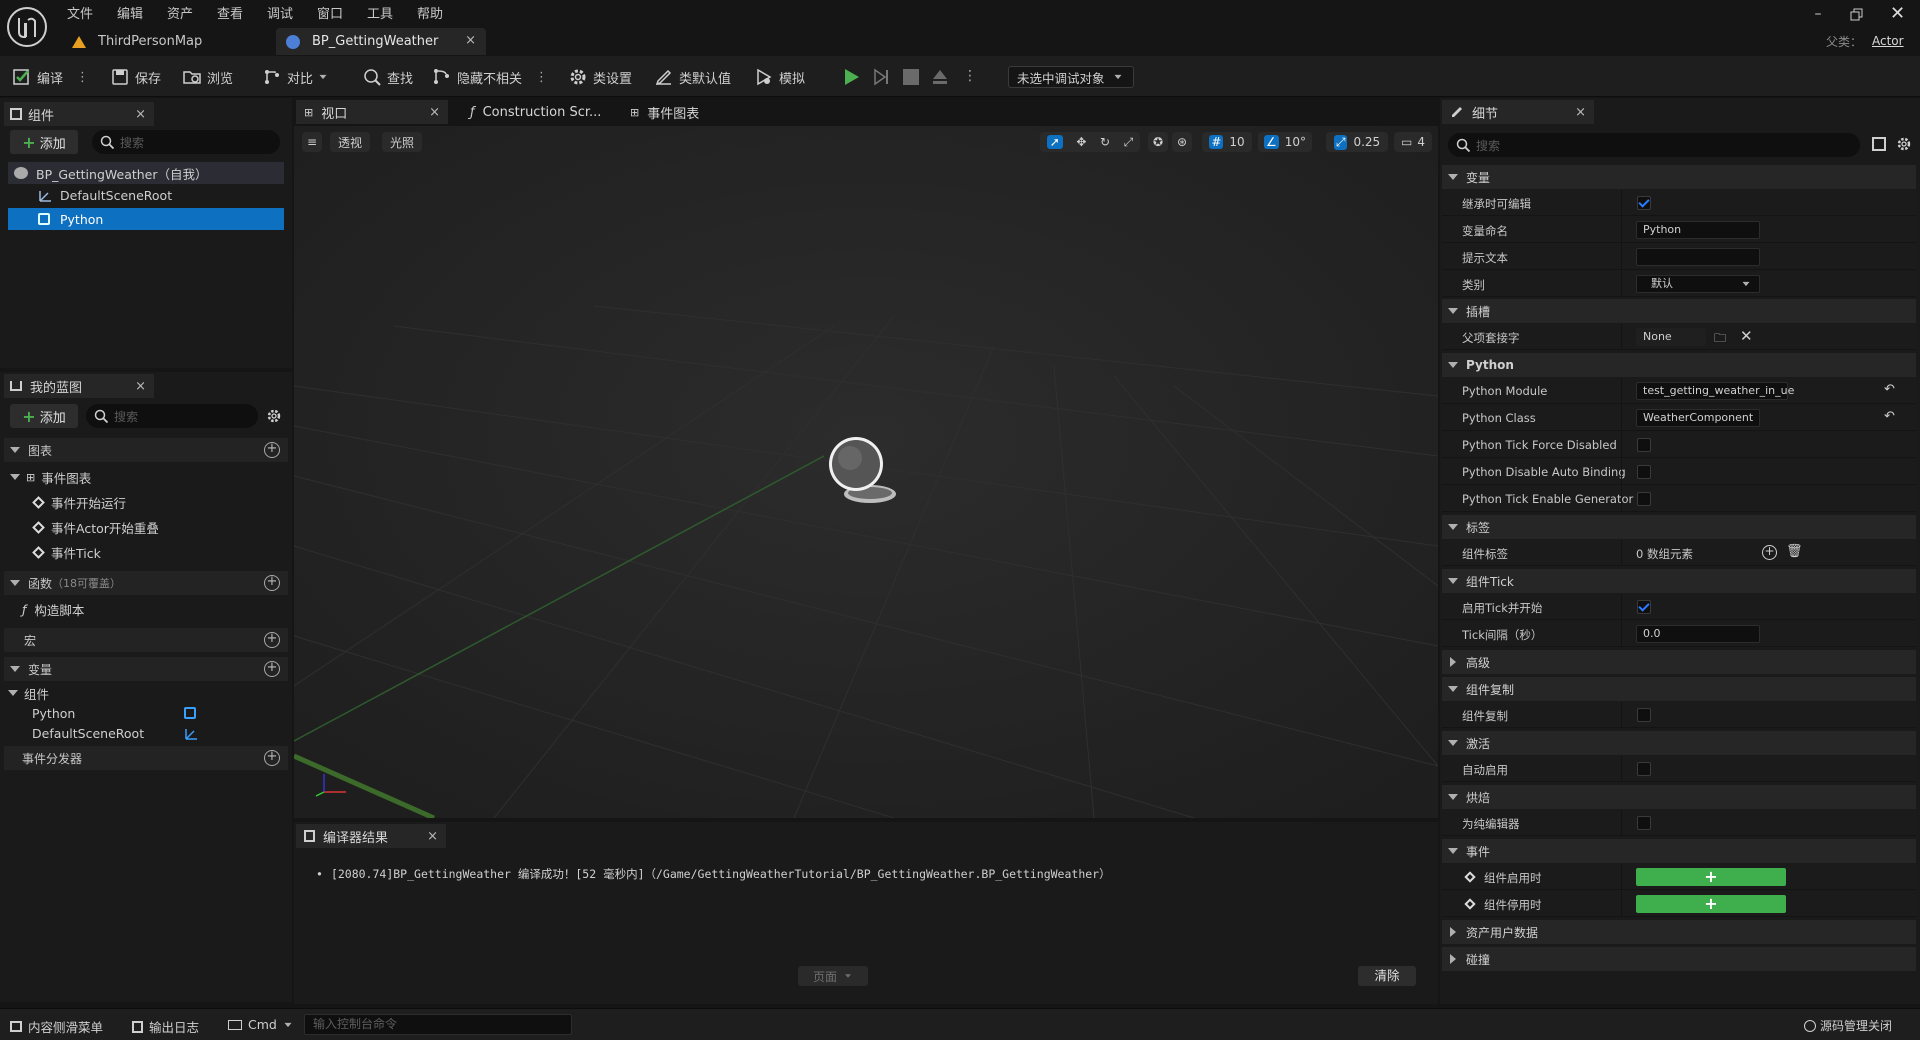  Describe the element at coordinates (1357, 142) in the screenshot. I see `scale-snap-button: ⤢ 0.25` at that location.